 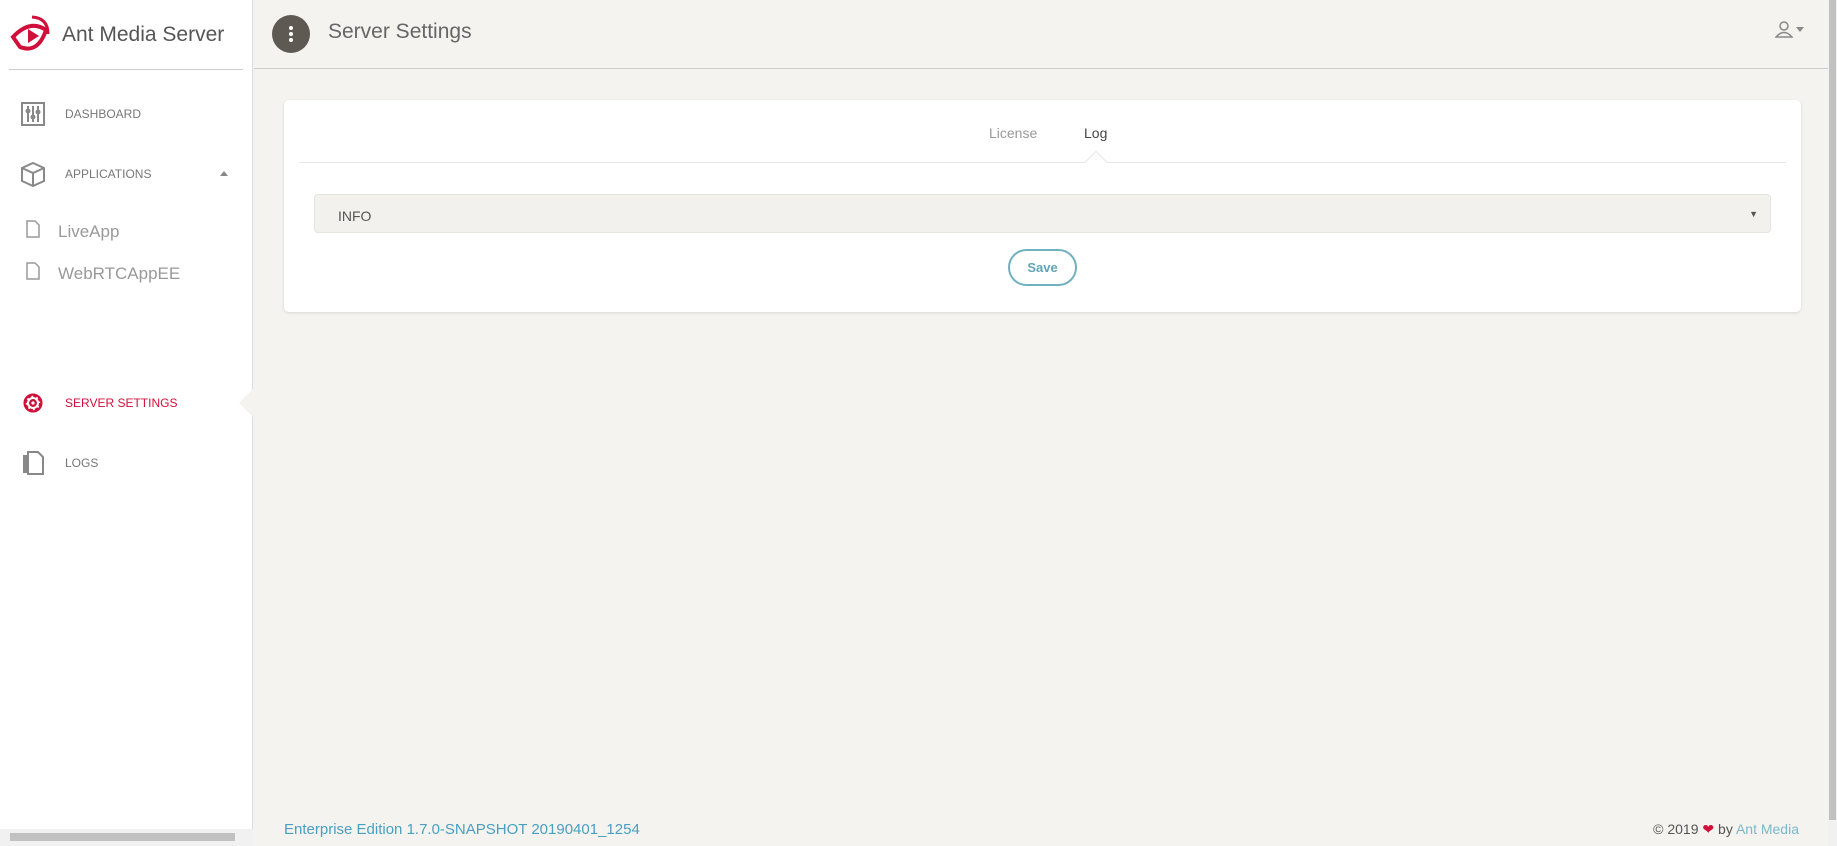 I want to click on document-icon, so click(x=33, y=463).